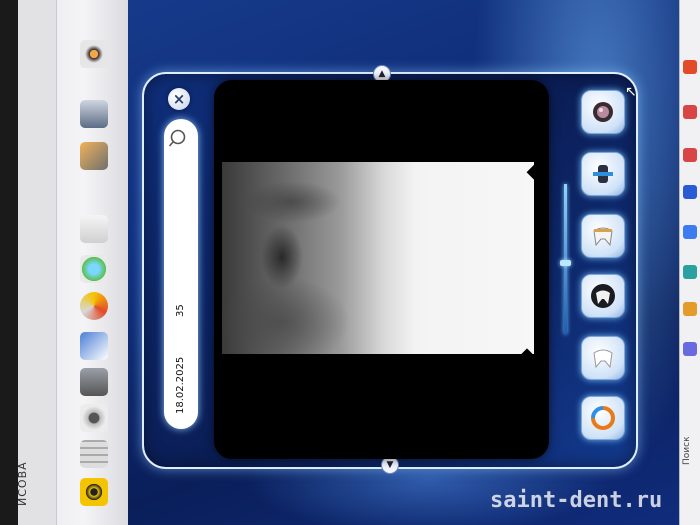 This screenshot has height=525, width=700. Describe the element at coordinates (94, 306) in the screenshot. I see `color-wheel-icon` at that location.